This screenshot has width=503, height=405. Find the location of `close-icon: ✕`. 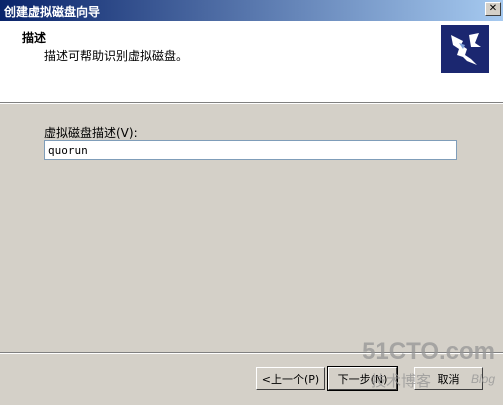

close-icon: ✕ is located at coordinates (493, 8).